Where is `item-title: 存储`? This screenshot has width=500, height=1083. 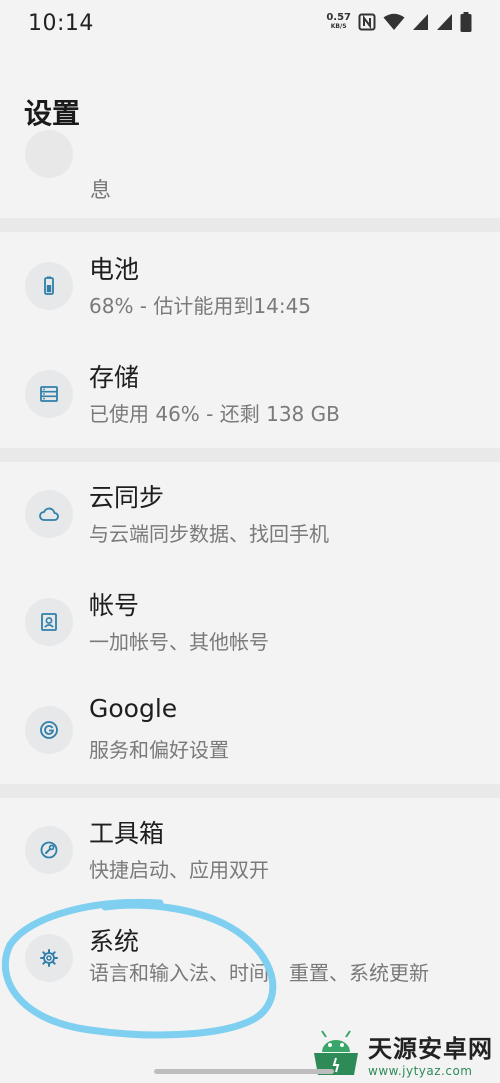 item-title: 存储 is located at coordinates (114, 377).